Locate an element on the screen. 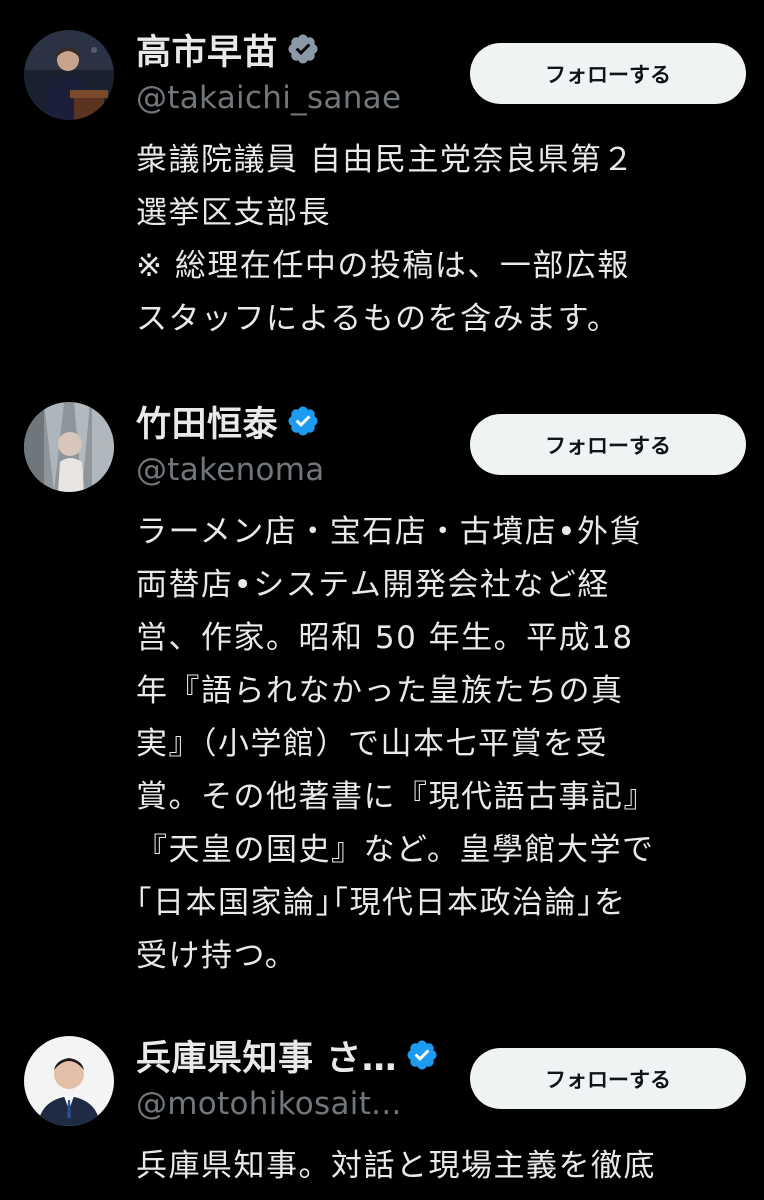 This screenshot has height=1200, width=764. bio-line: 兵庫県知事。対話と現場主義を徹底 is located at coordinates (396, 1166).